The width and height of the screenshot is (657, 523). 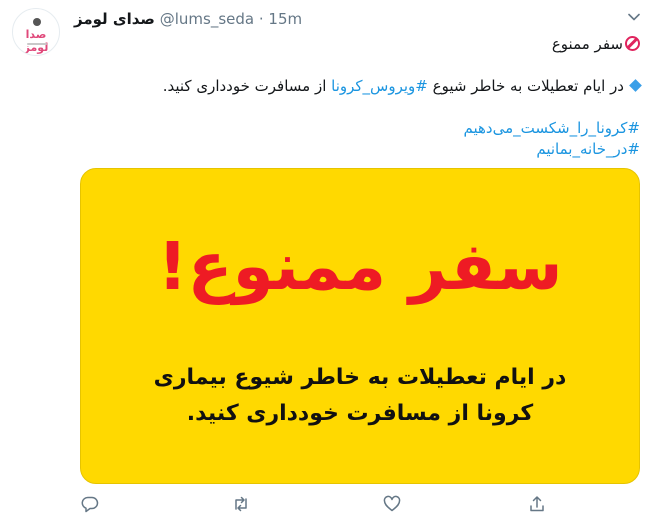 What do you see at coordinates (114, 19) in the screenshot?
I see `display-name: صدای لومز` at bounding box center [114, 19].